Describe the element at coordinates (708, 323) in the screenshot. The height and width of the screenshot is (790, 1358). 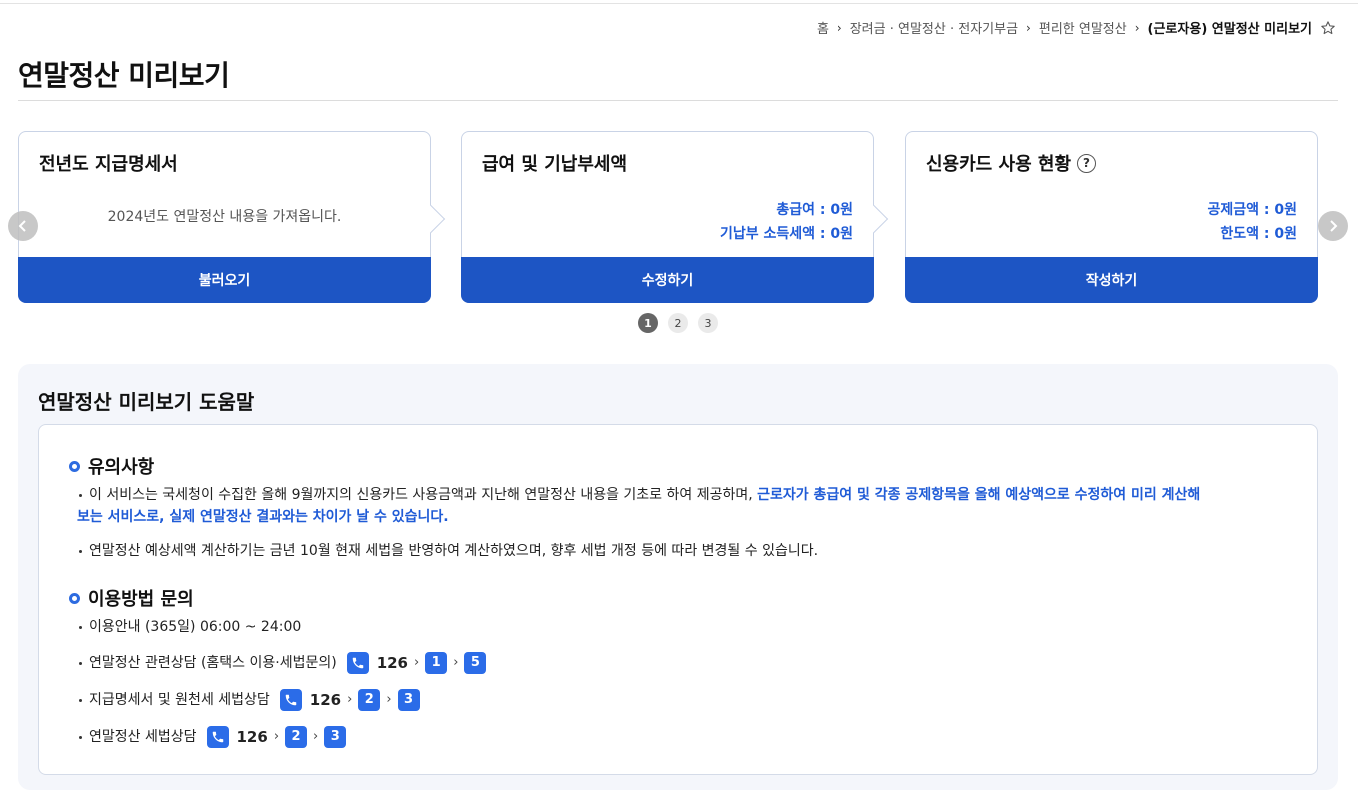
I see `page-dot: 3` at that location.